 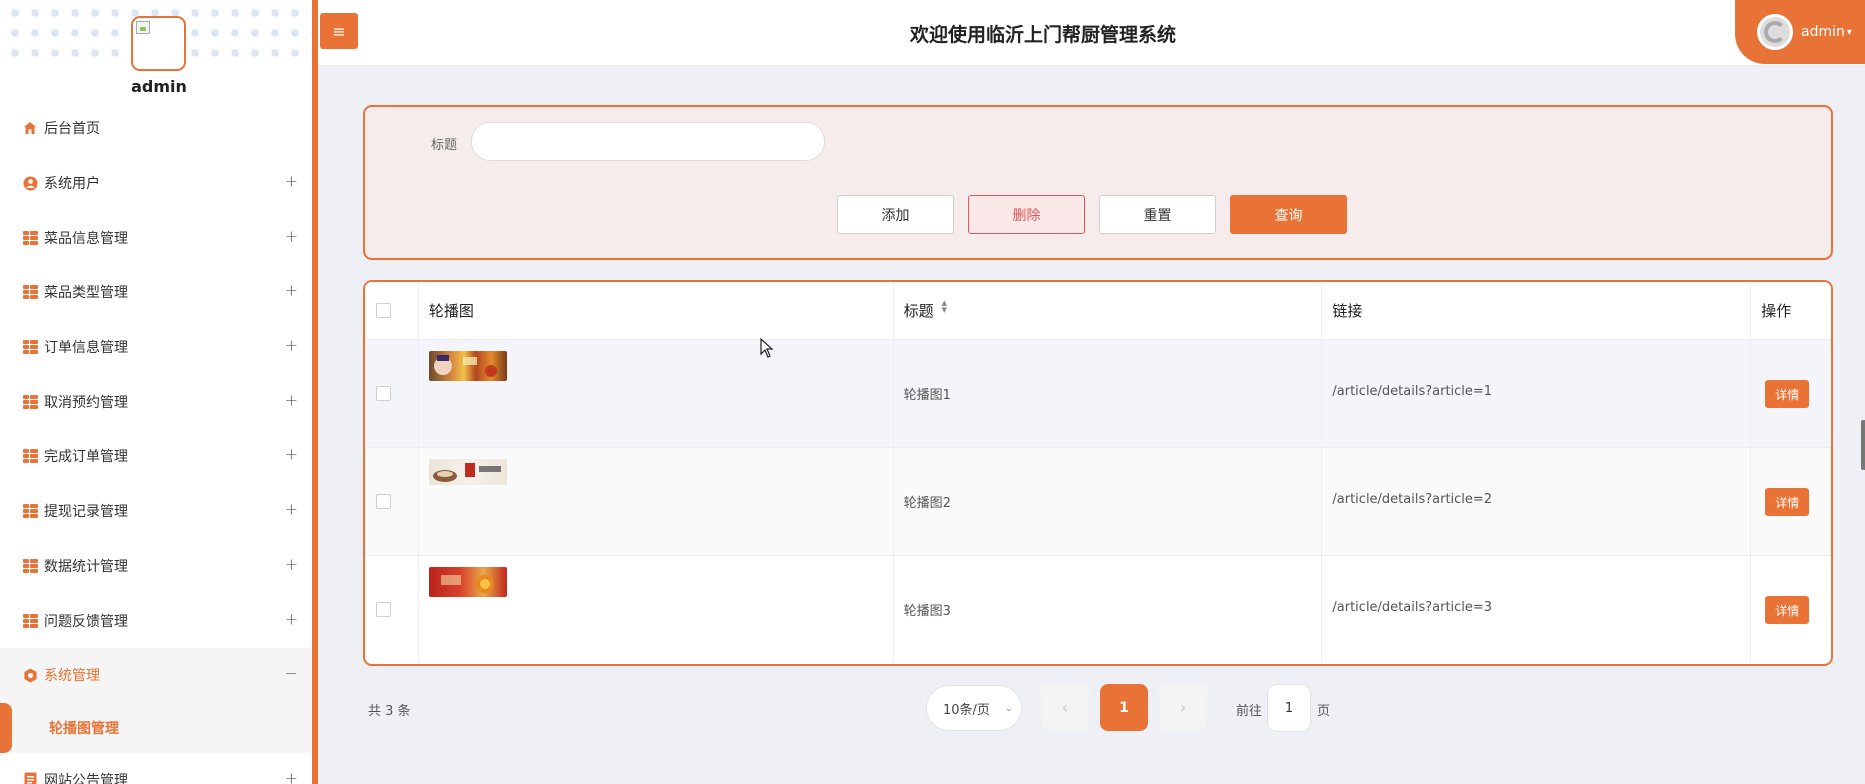 What do you see at coordinates (648, 141) in the screenshot?
I see `search-title-input` at bounding box center [648, 141].